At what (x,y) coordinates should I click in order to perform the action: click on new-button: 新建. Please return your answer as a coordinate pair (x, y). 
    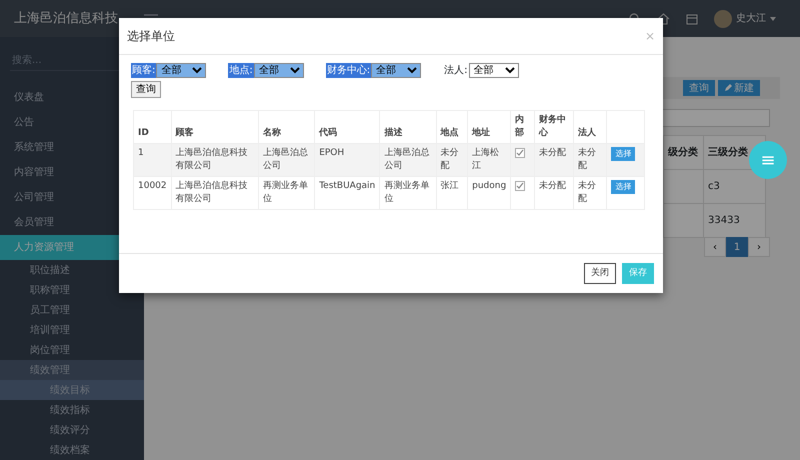
    Looking at the image, I should click on (739, 88).